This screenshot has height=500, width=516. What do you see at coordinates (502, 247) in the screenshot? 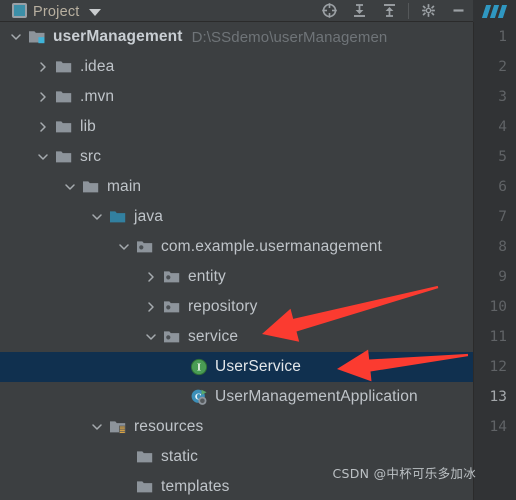
I see `gutter-line-number: 8` at bounding box center [502, 247].